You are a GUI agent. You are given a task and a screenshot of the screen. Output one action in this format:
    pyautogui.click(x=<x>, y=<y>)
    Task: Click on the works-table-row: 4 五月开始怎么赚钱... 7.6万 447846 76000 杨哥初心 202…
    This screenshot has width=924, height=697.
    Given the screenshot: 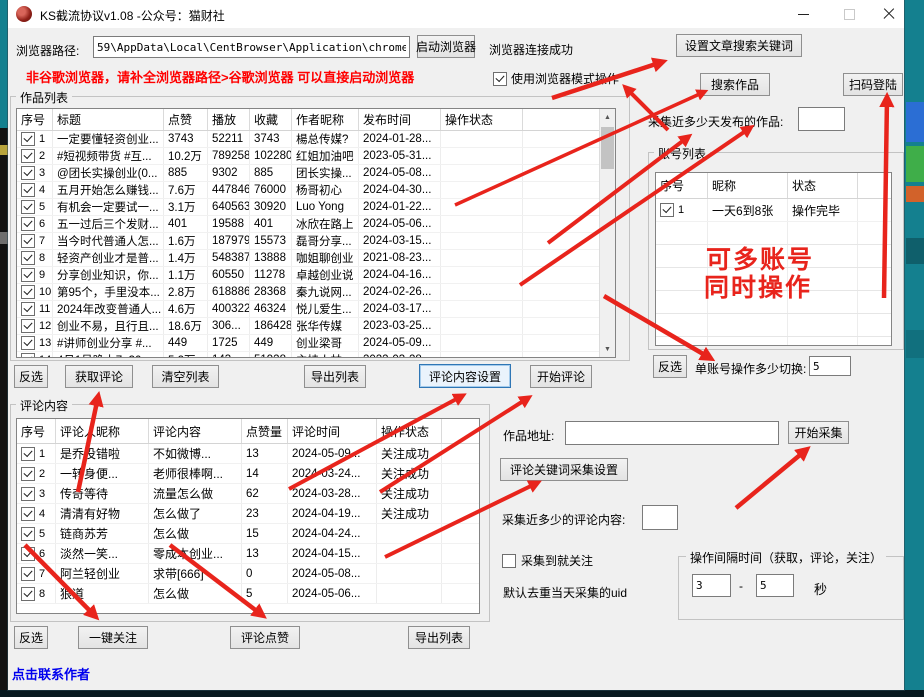 What is the action you would take?
    pyautogui.click(x=316, y=190)
    